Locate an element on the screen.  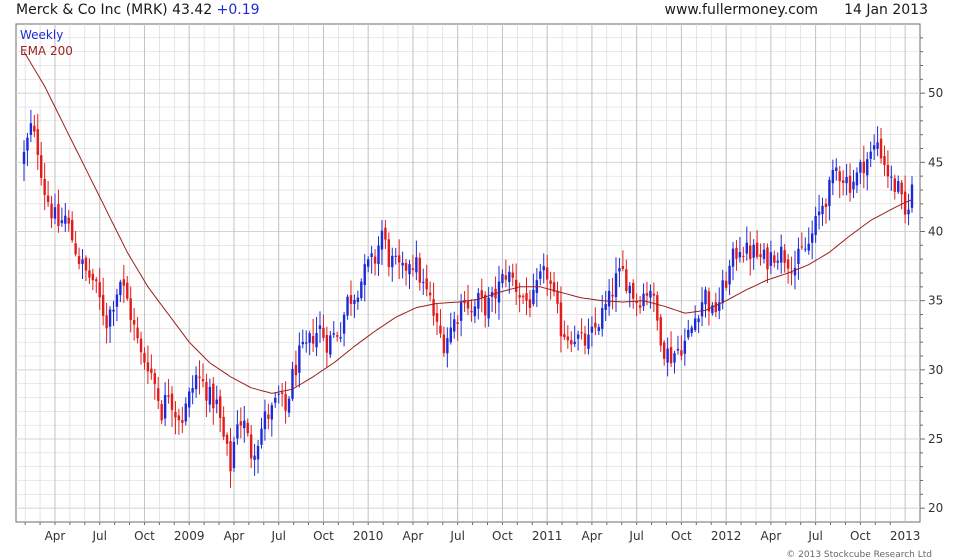
x-tick-label: Oct is located at coordinates (323, 536).